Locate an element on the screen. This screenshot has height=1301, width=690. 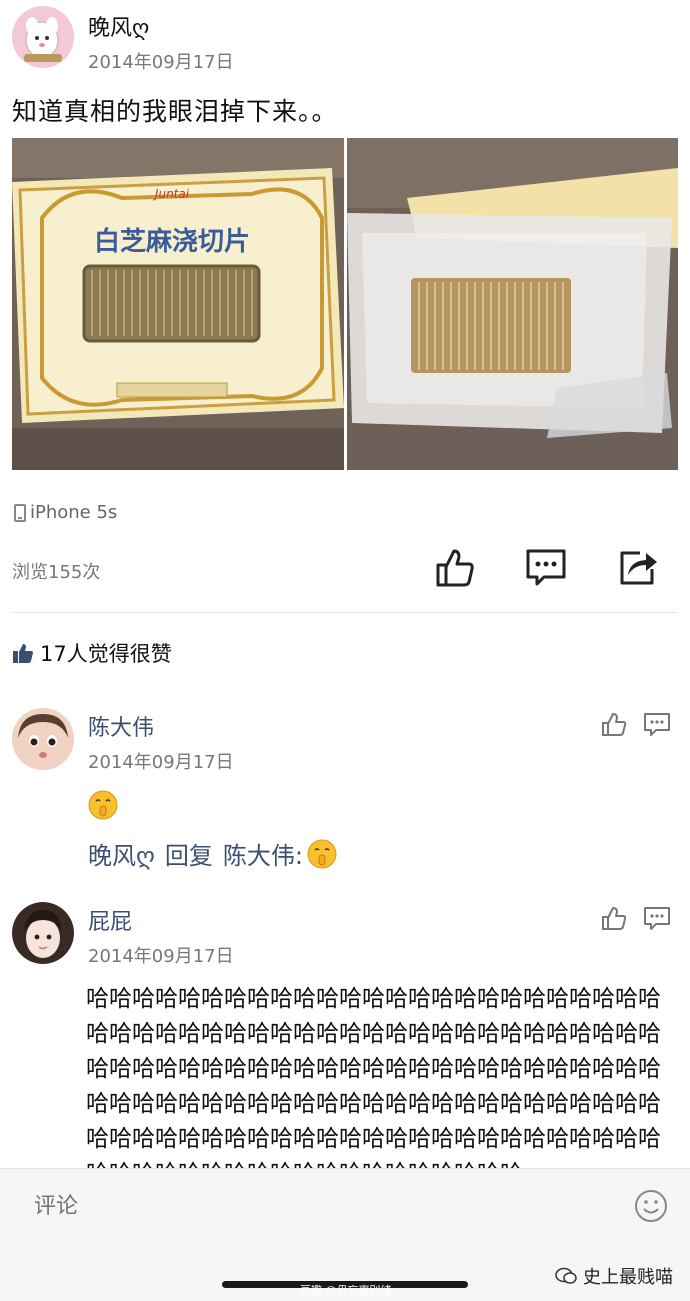
watermark: 史上最贱喵 is located at coordinates (614, 1276).